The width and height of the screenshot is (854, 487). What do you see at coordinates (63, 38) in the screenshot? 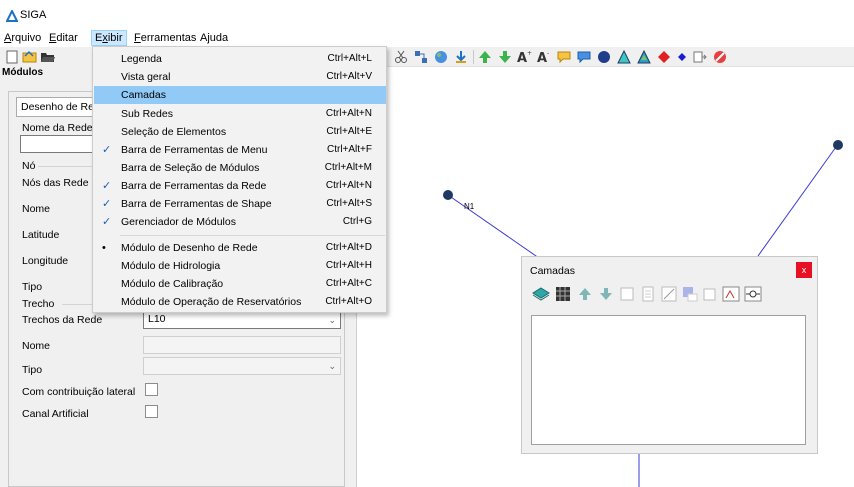
I see `menu-editar: Editar` at bounding box center [63, 38].